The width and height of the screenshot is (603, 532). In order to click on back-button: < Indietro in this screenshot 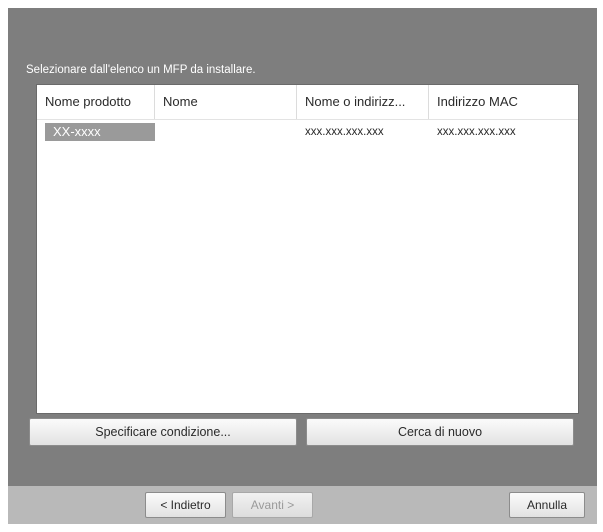, I will do `click(185, 505)`.